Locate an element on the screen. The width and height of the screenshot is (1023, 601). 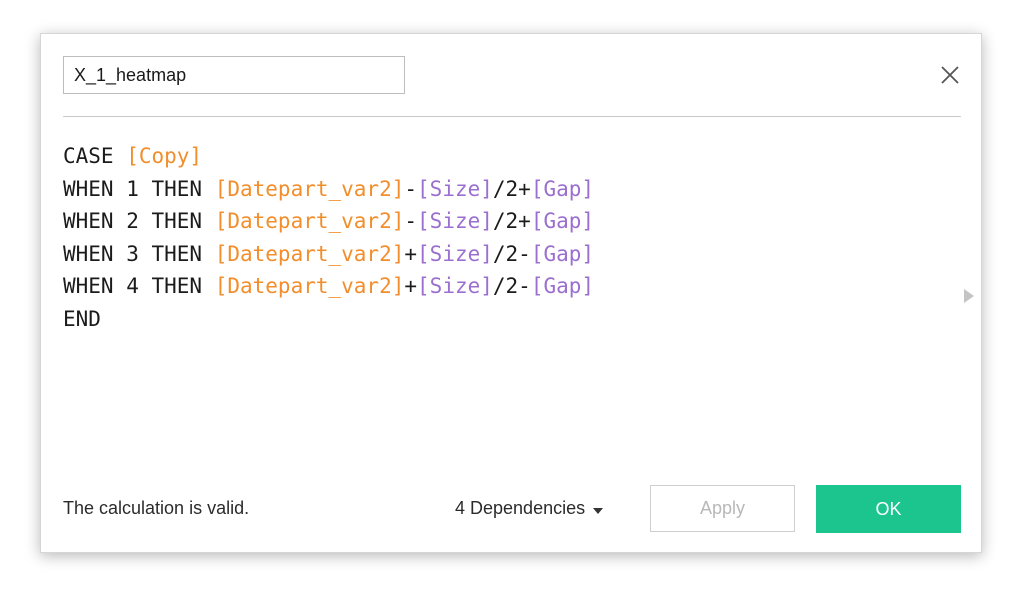
code-keyword: WHEN 4 THEN is located at coordinates (139, 286).